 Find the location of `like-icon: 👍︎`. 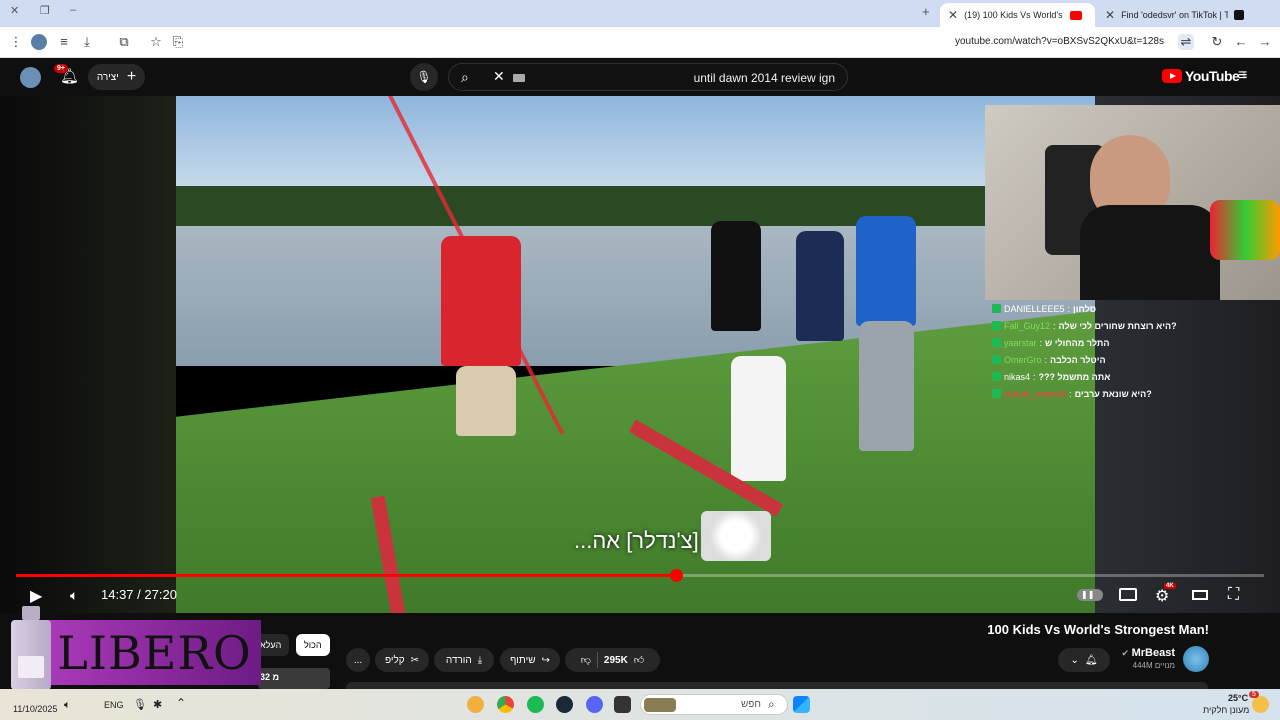

like-icon: 👍︎ is located at coordinates (639, 660).